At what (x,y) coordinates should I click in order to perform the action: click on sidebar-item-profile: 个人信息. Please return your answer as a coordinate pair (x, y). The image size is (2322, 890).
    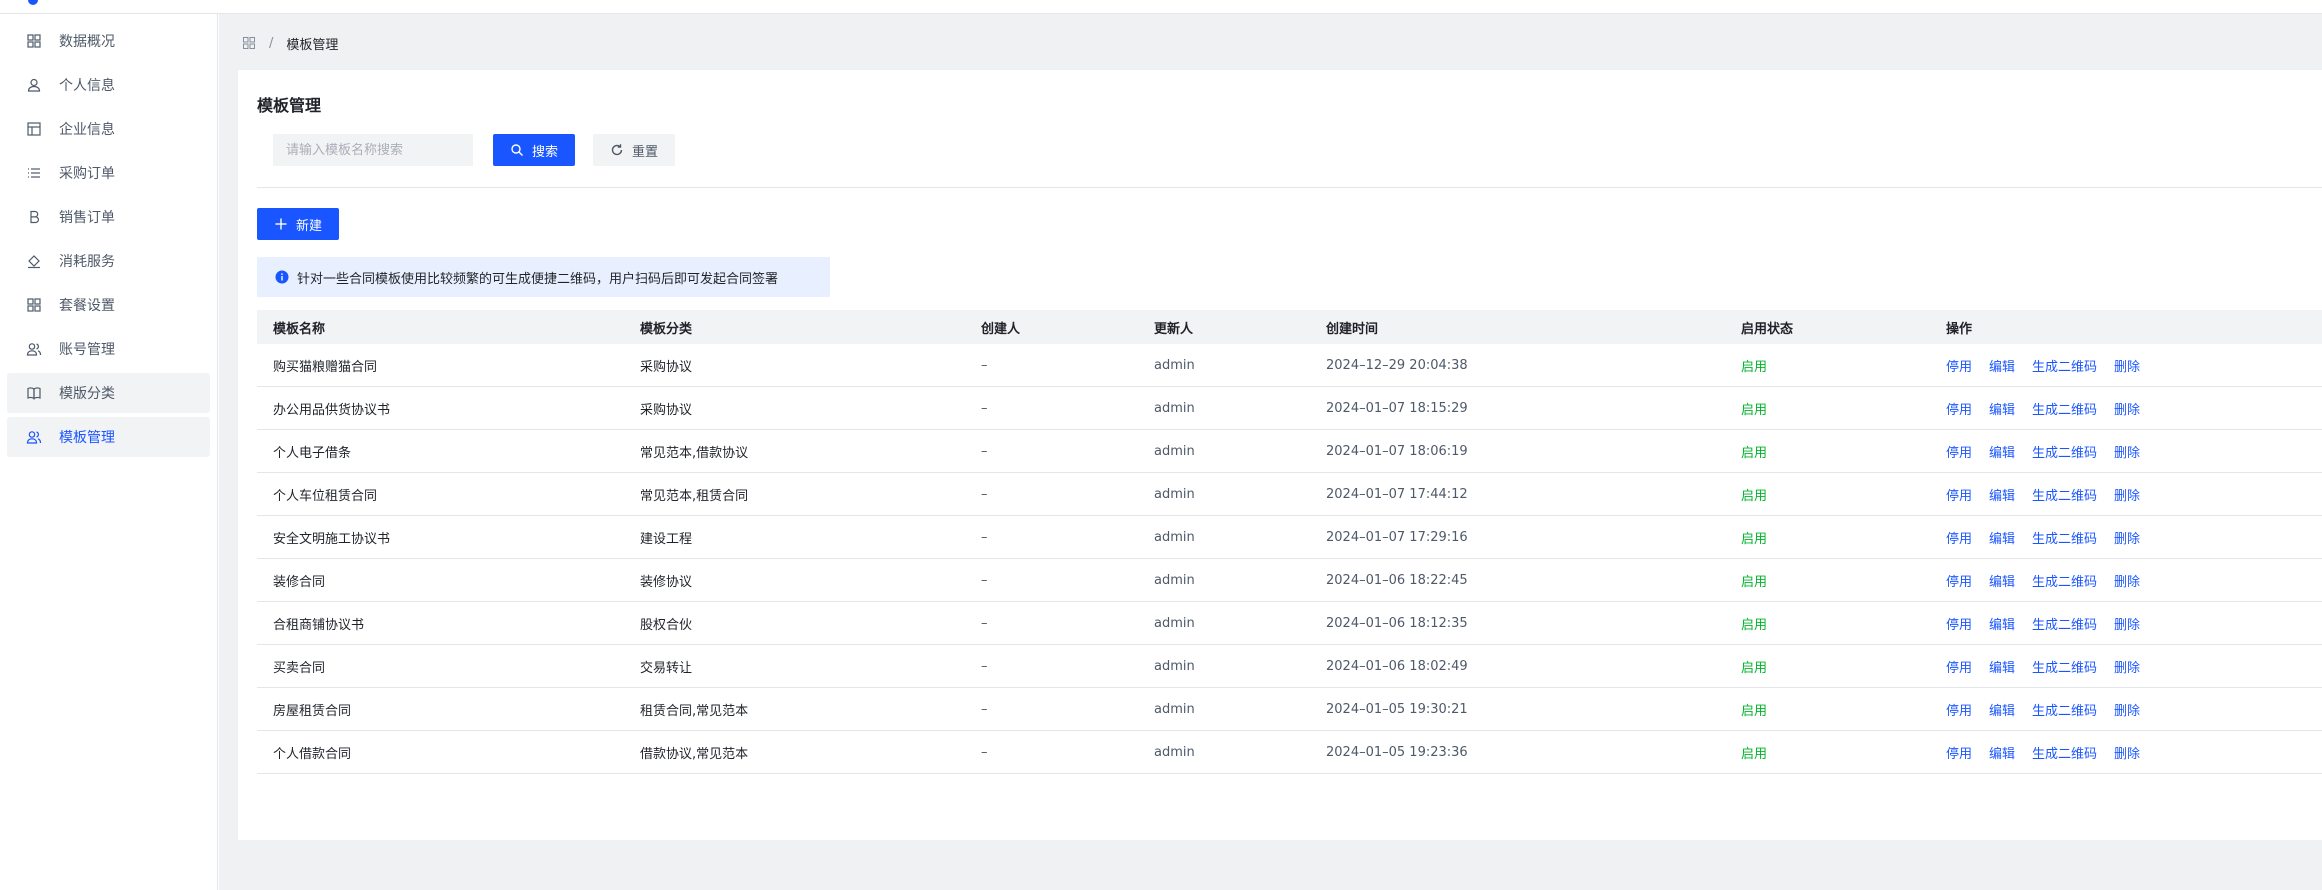
    Looking at the image, I should click on (108, 85).